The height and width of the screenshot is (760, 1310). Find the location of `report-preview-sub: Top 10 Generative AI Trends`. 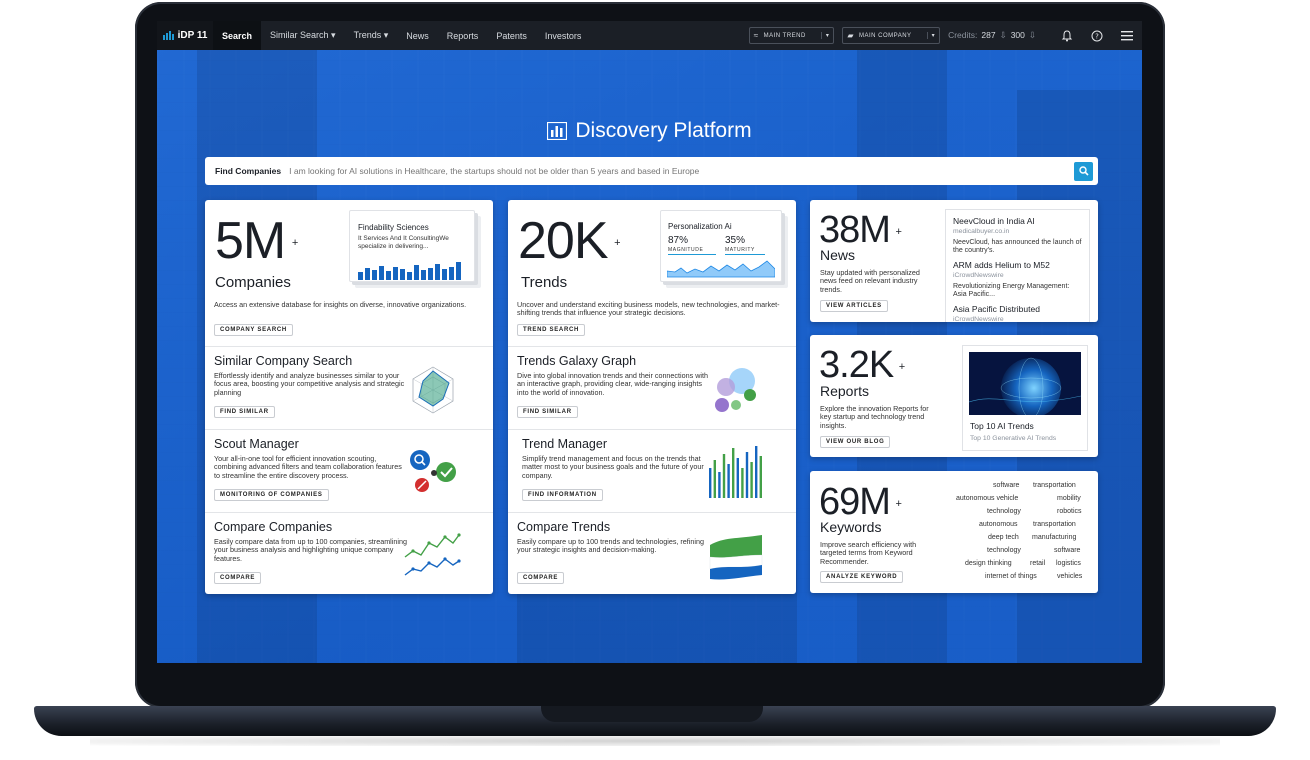

report-preview-sub: Top 10 Generative AI Trends is located at coordinates (1013, 438).